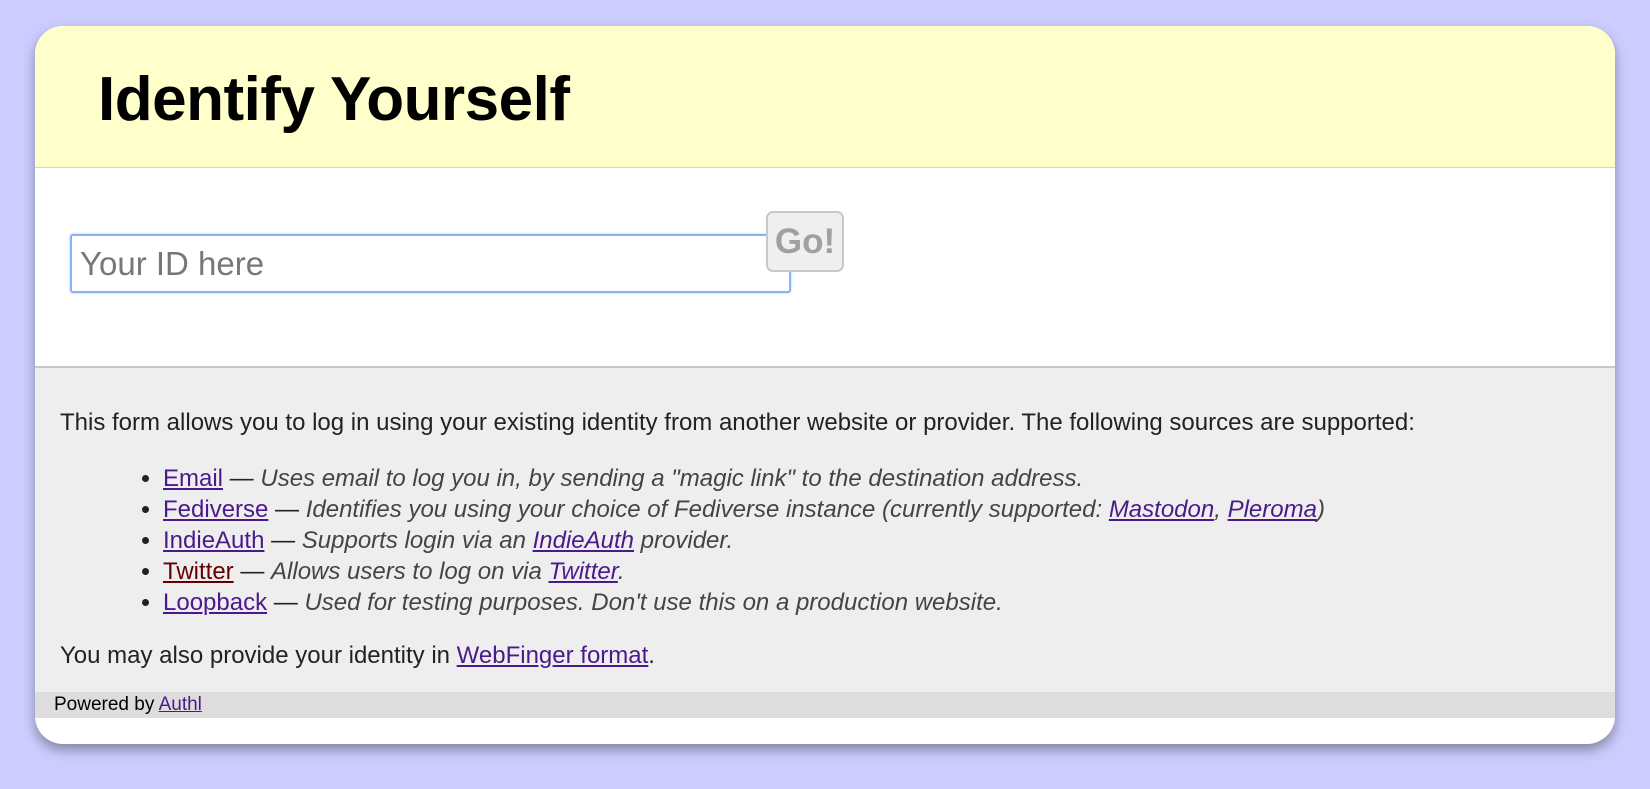 The height and width of the screenshot is (789, 1650). Describe the element at coordinates (334, 99) in the screenshot. I see `page-title: Identify Yourself` at that location.